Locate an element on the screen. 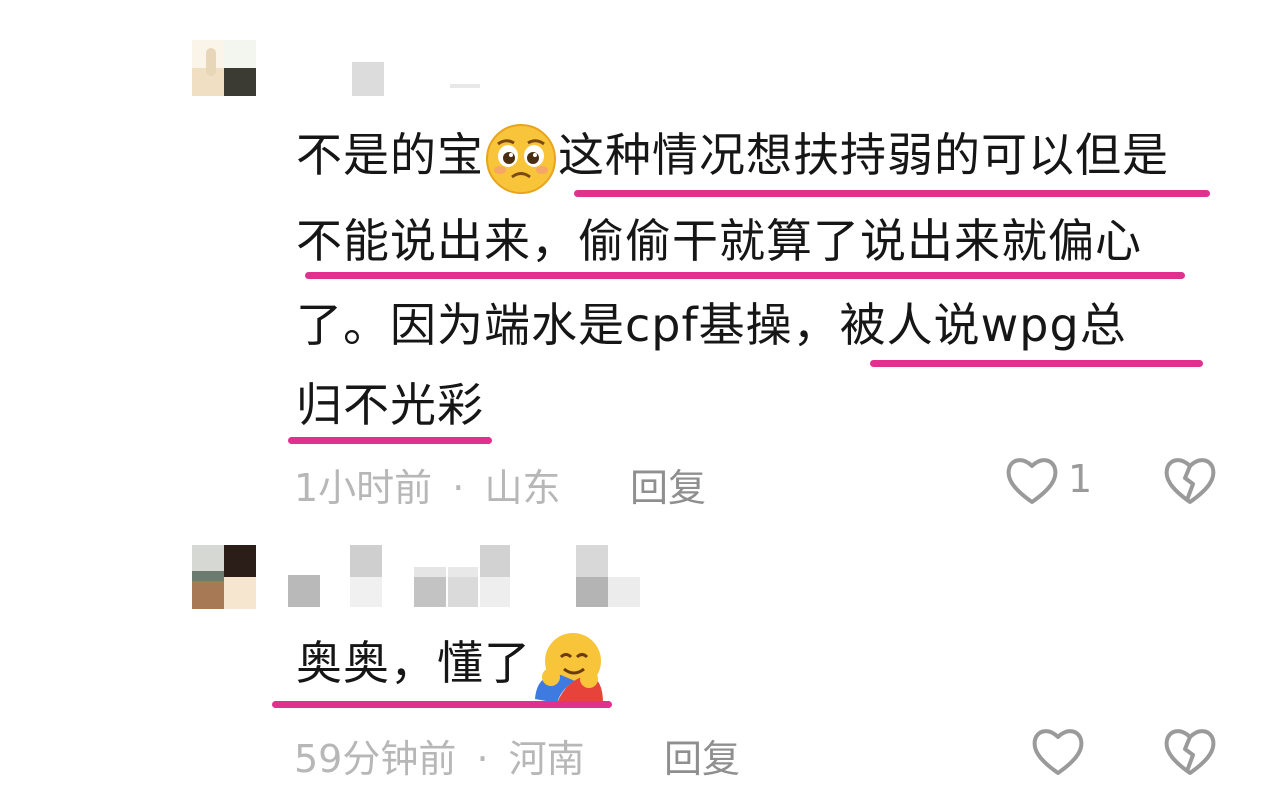 The height and width of the screenshot is (807, 1280). hugging-face-emoji is located at coordinates (569, 667).